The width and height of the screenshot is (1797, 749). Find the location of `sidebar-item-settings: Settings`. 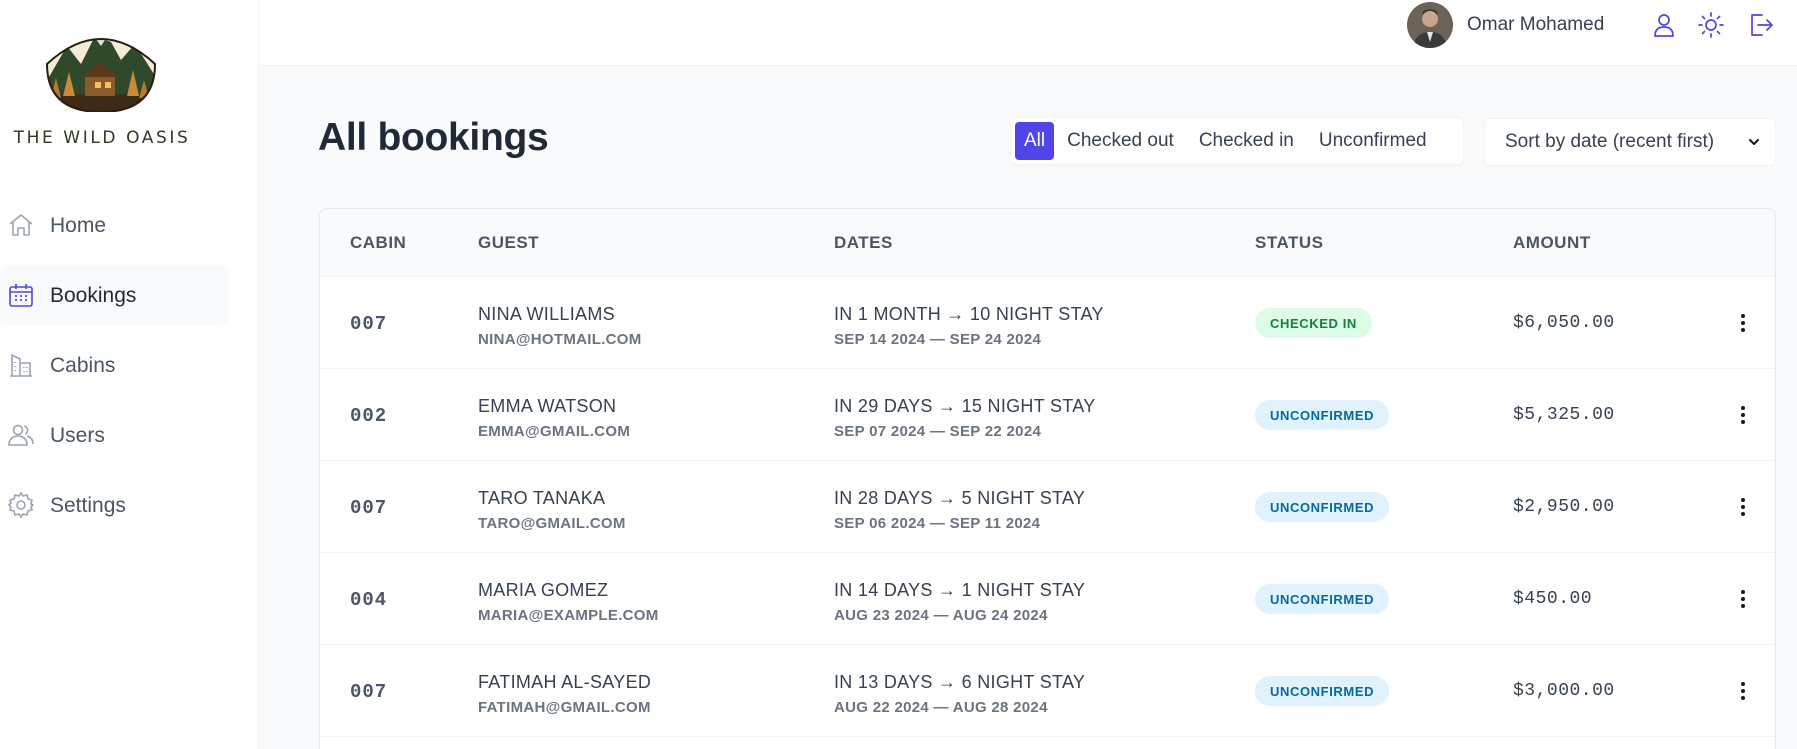

sidebar-item-settings: Settings is located at coordinates (114, 505).